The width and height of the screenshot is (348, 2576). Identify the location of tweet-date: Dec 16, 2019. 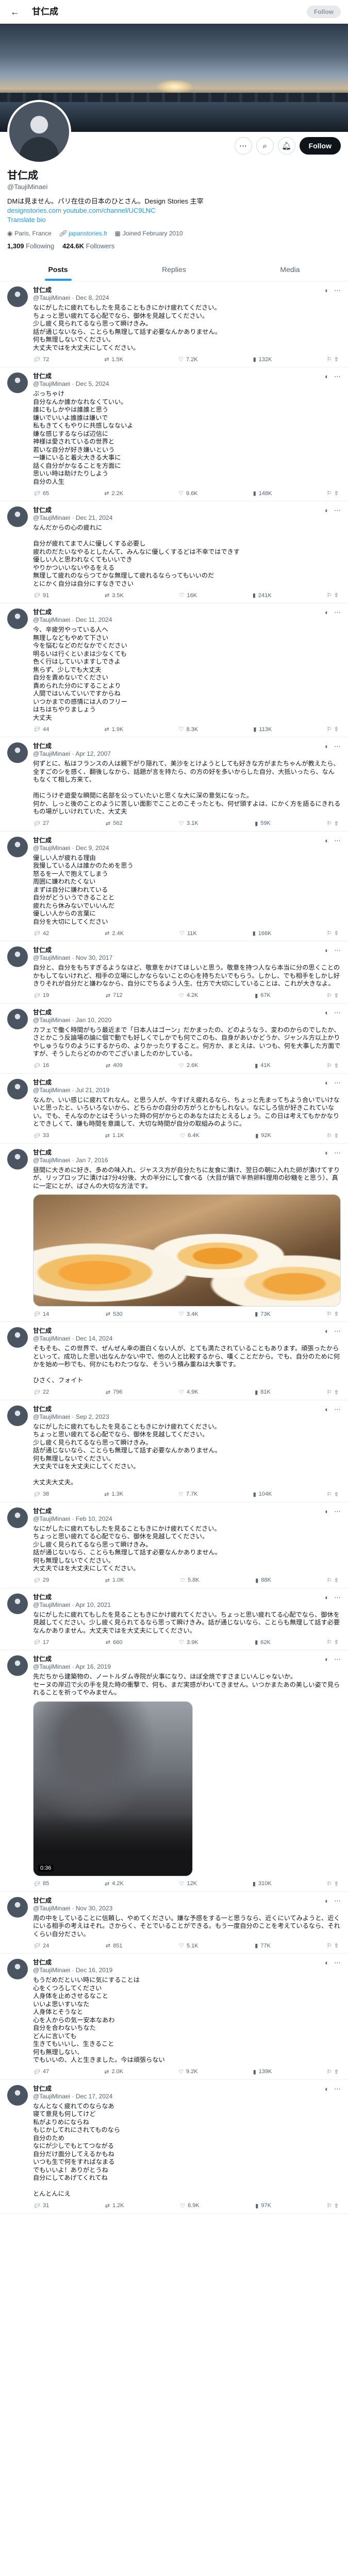
(94, 1970).